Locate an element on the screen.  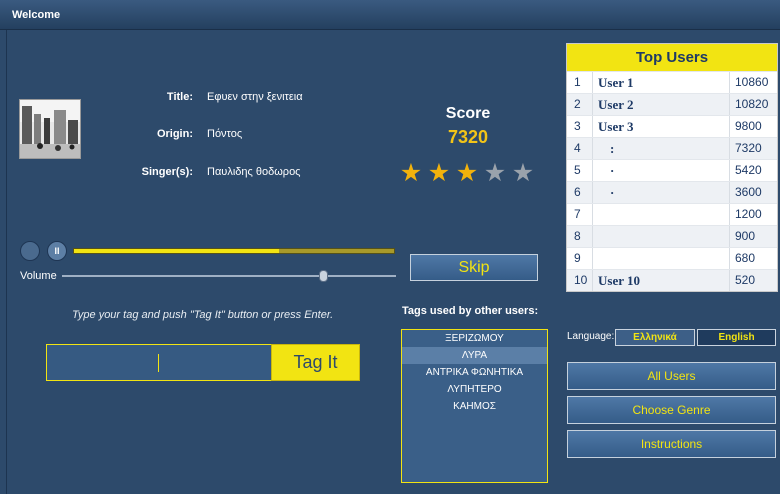
skip-button: Skip is located at coordinates (474, 267).